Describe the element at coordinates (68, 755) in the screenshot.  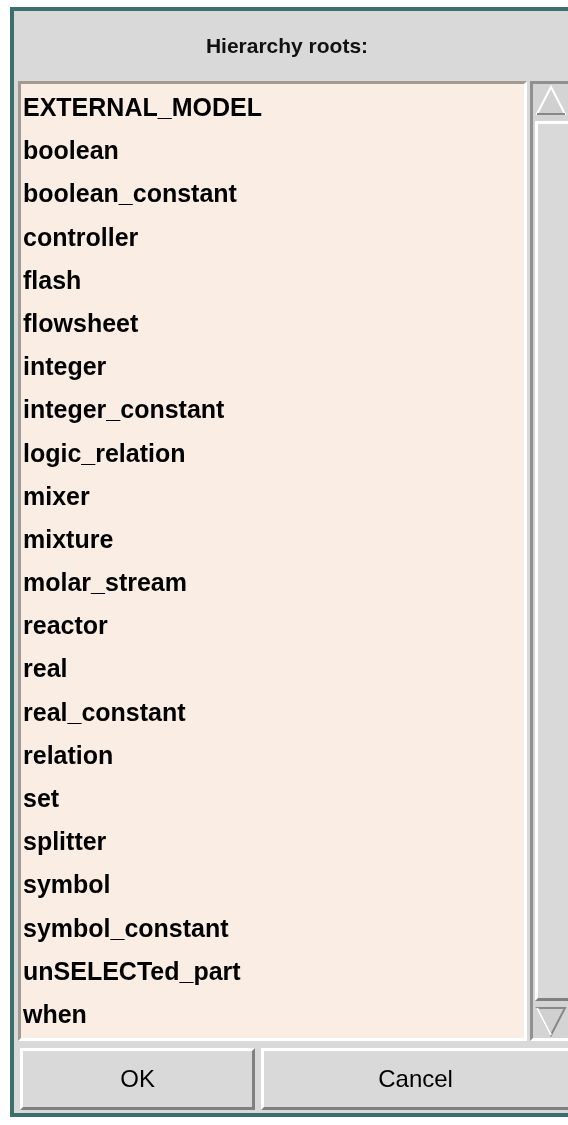
I see `list-item: relation` at that location.